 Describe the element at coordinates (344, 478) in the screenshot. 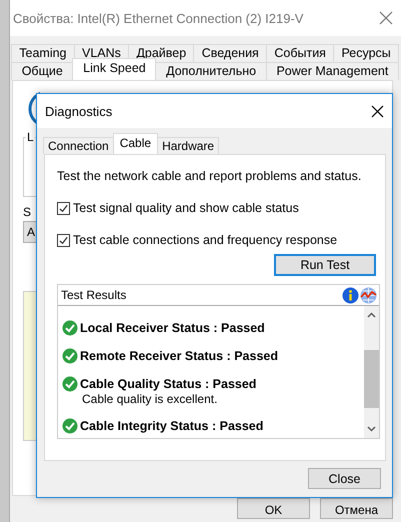

I see `close-button: Close` at that location.